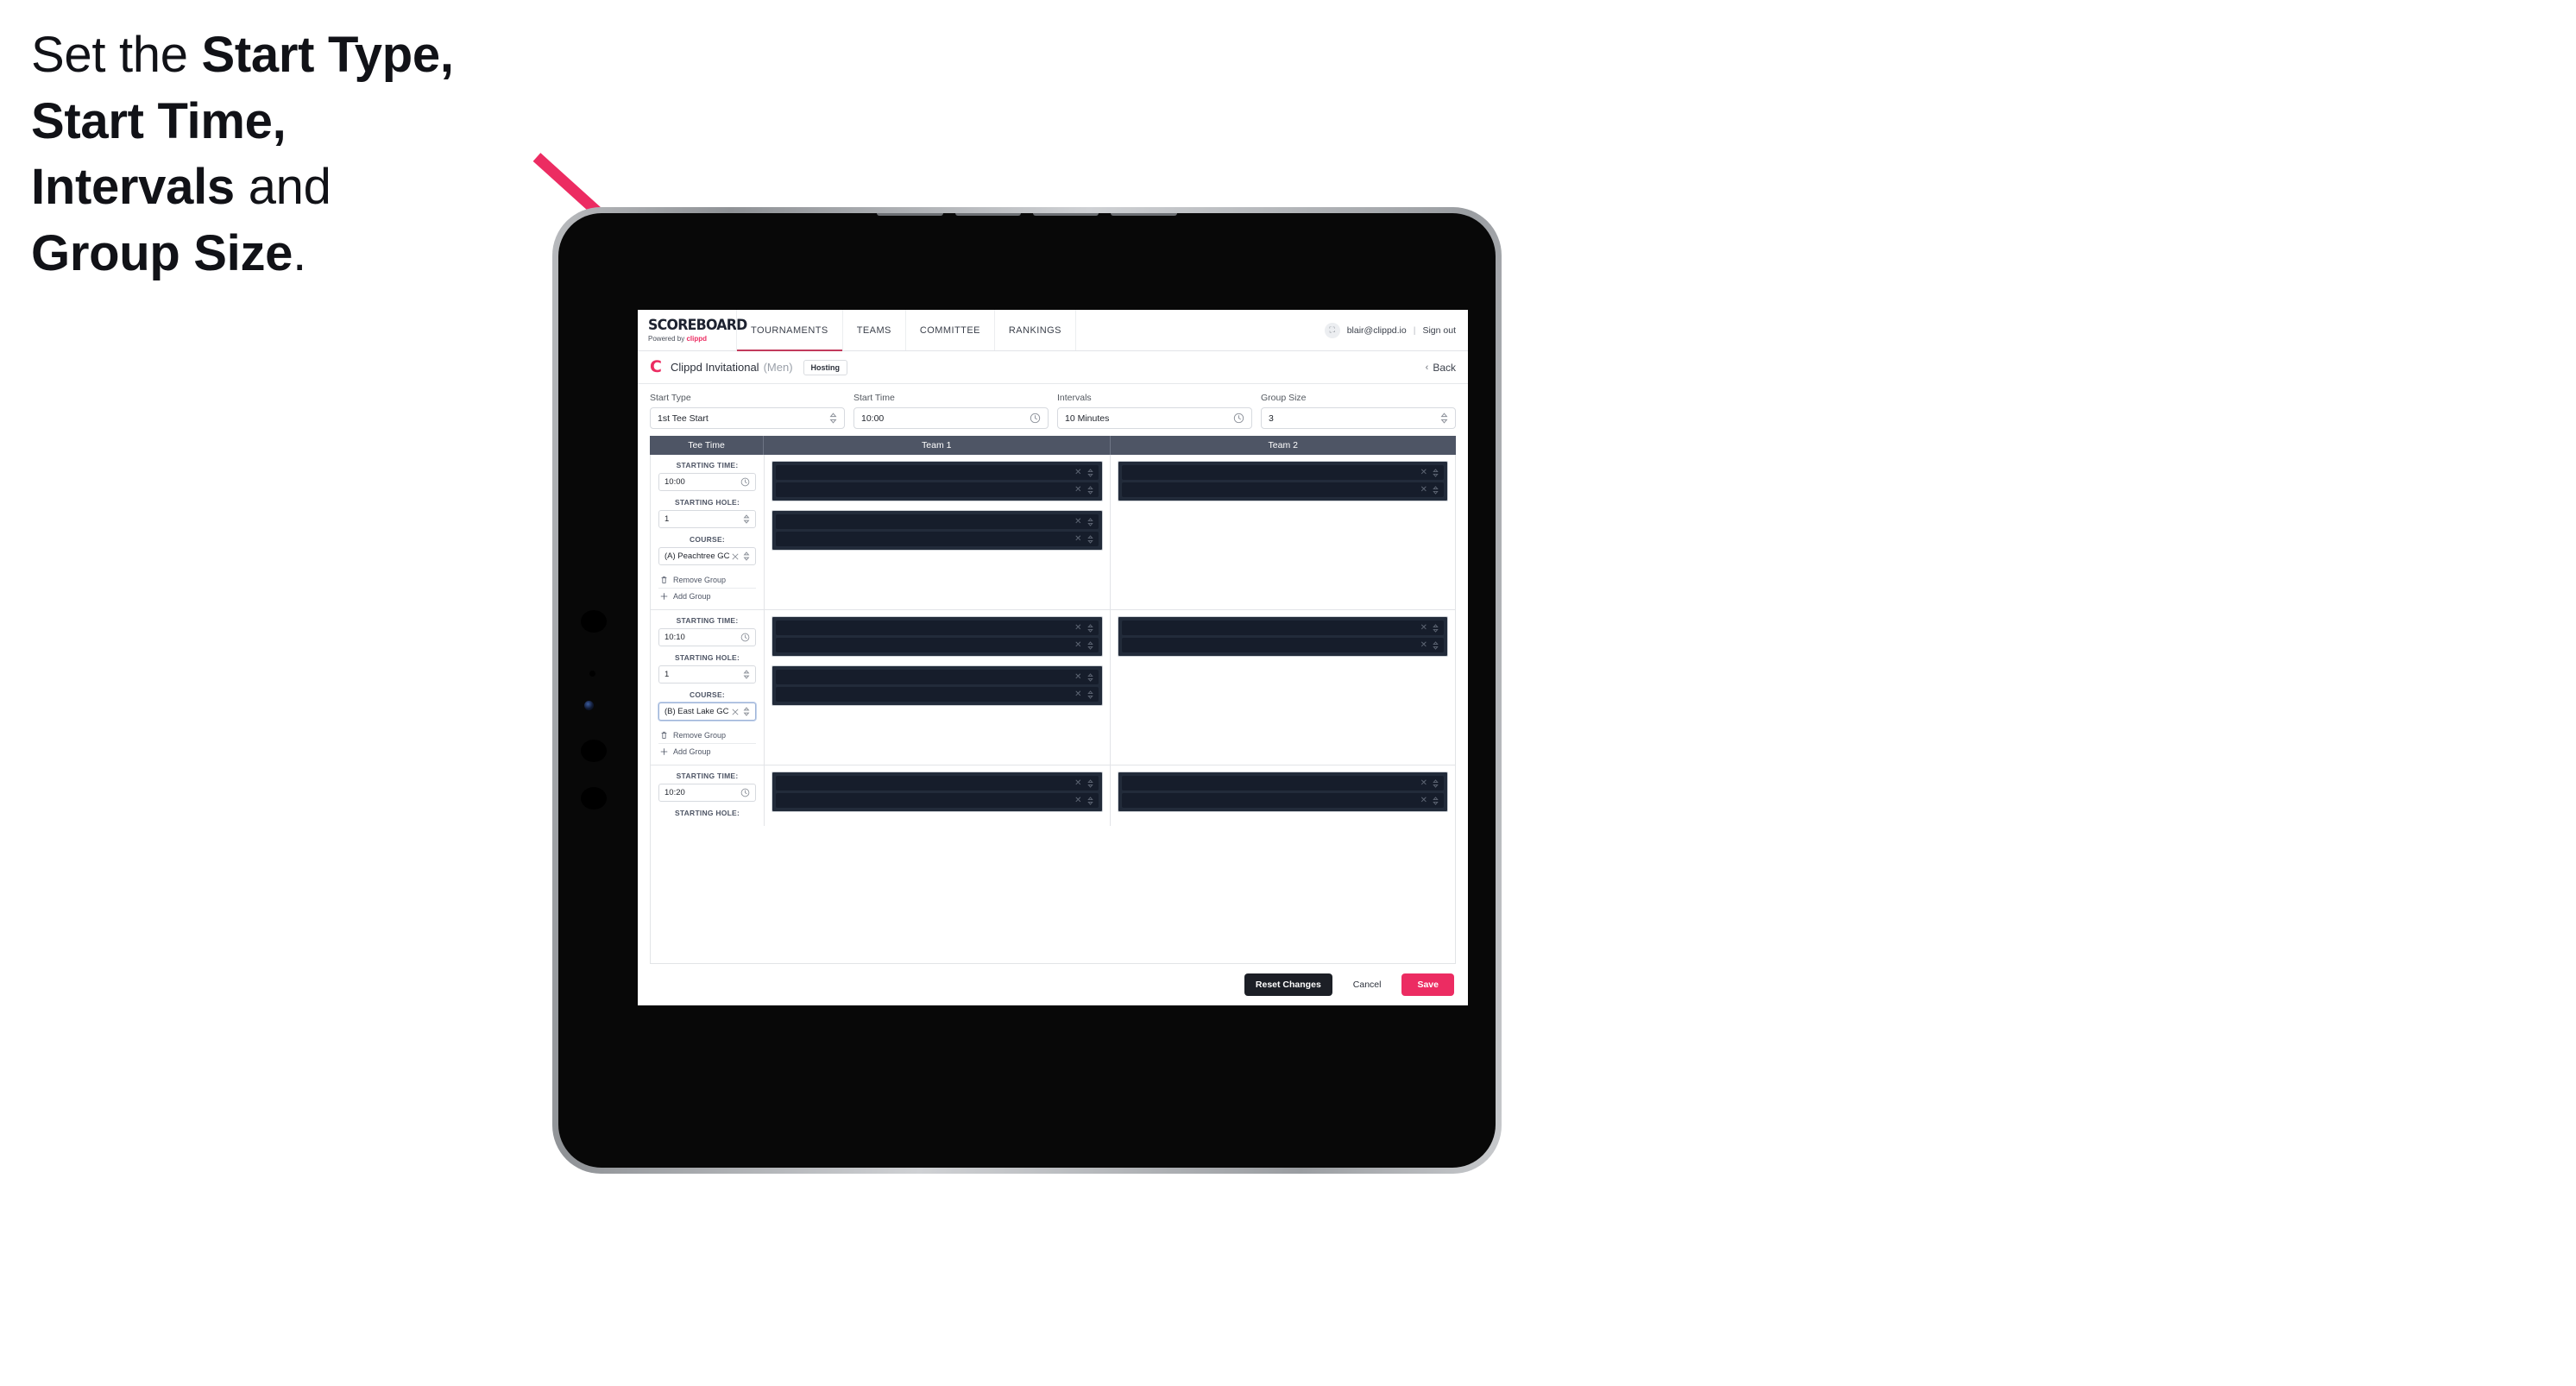  I want to click on start-type-select: 1st Tee Start, so click(748, 418).